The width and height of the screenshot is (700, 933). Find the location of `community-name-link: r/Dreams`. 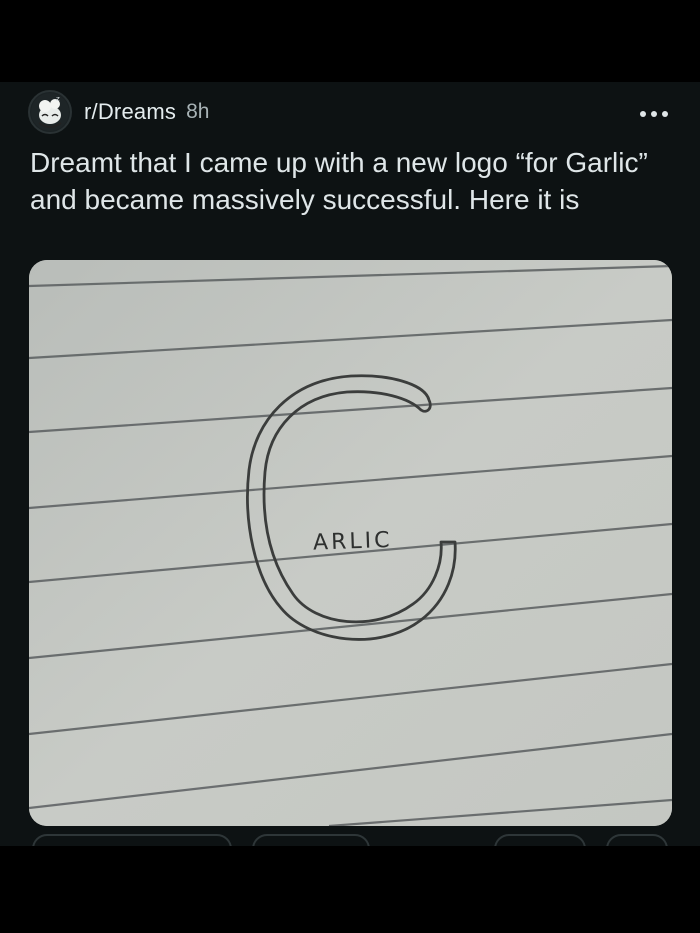

community-name-link: r/Dreams is located at coordinates (130, 112).